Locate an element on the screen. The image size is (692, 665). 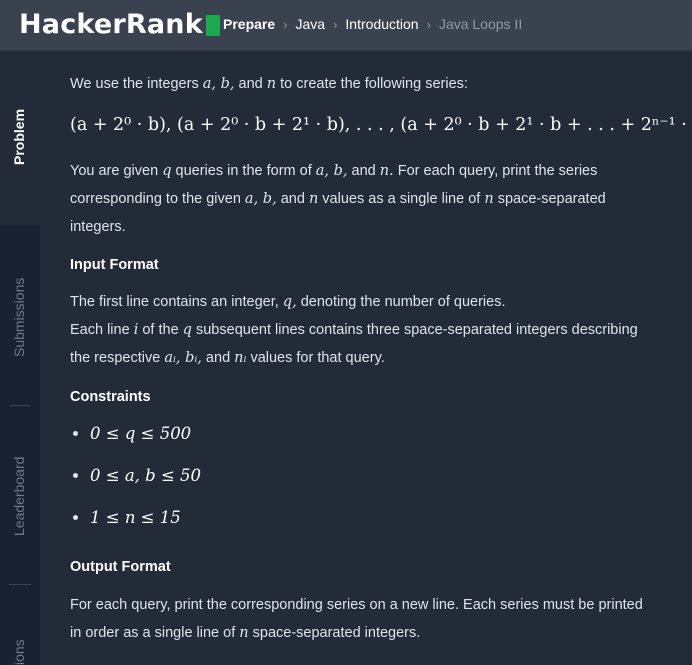
desc-text: You are given is located at coordinates (116, 171).